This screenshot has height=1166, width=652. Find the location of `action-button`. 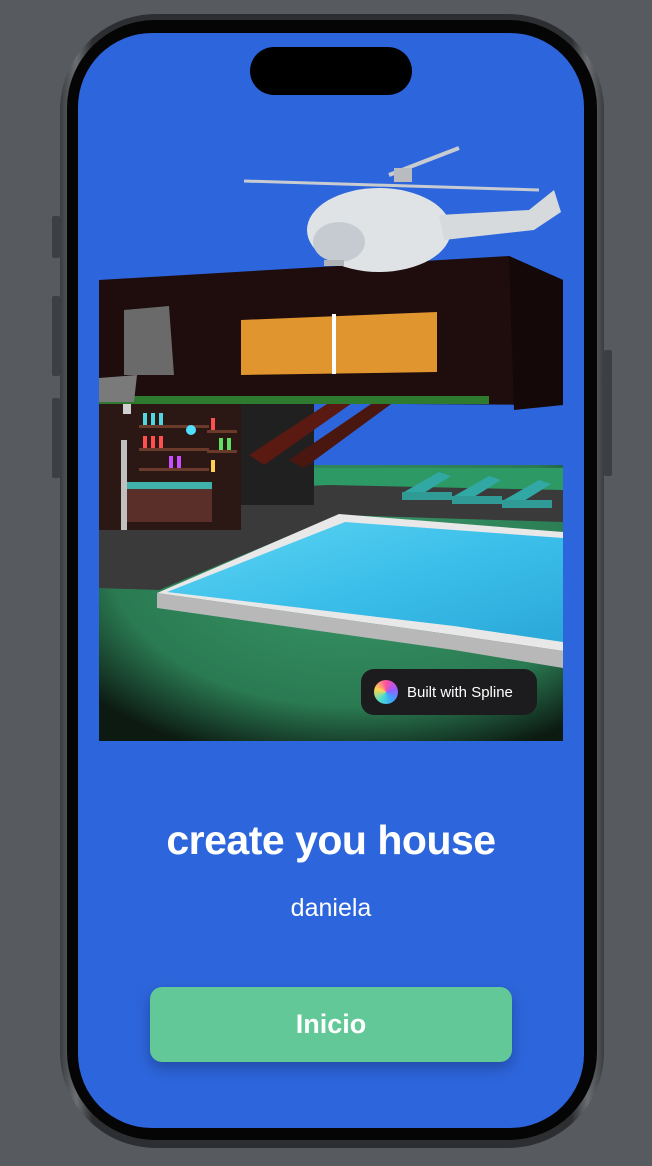

action-button is located at coordinates (56, 237).